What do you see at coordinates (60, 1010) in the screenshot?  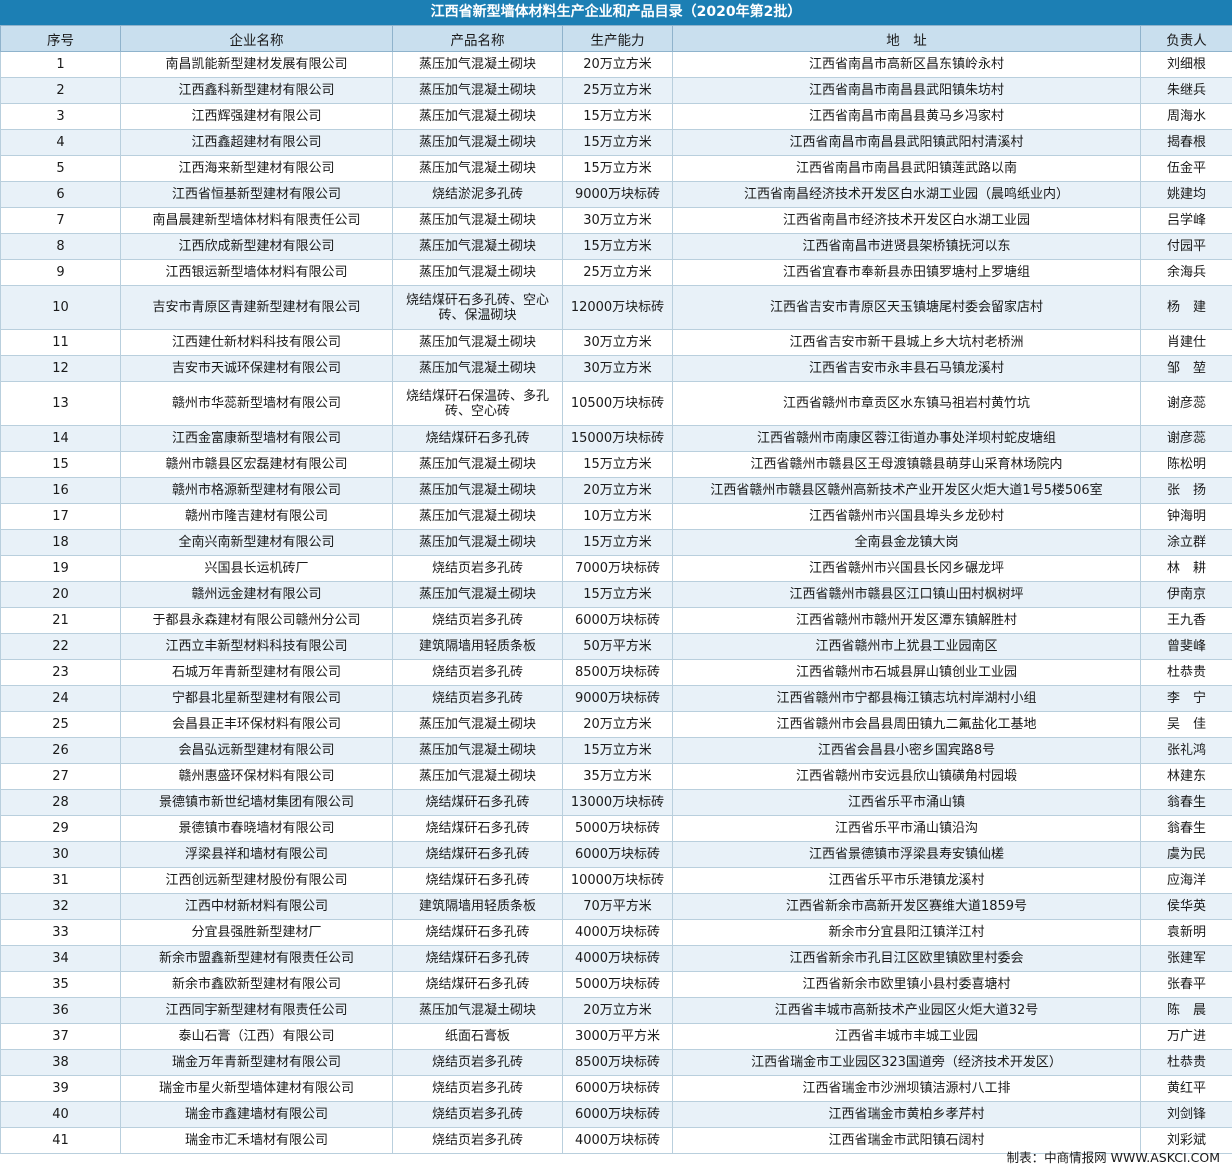 I see `cell-index: 36` at bounding box center [60, 1010].